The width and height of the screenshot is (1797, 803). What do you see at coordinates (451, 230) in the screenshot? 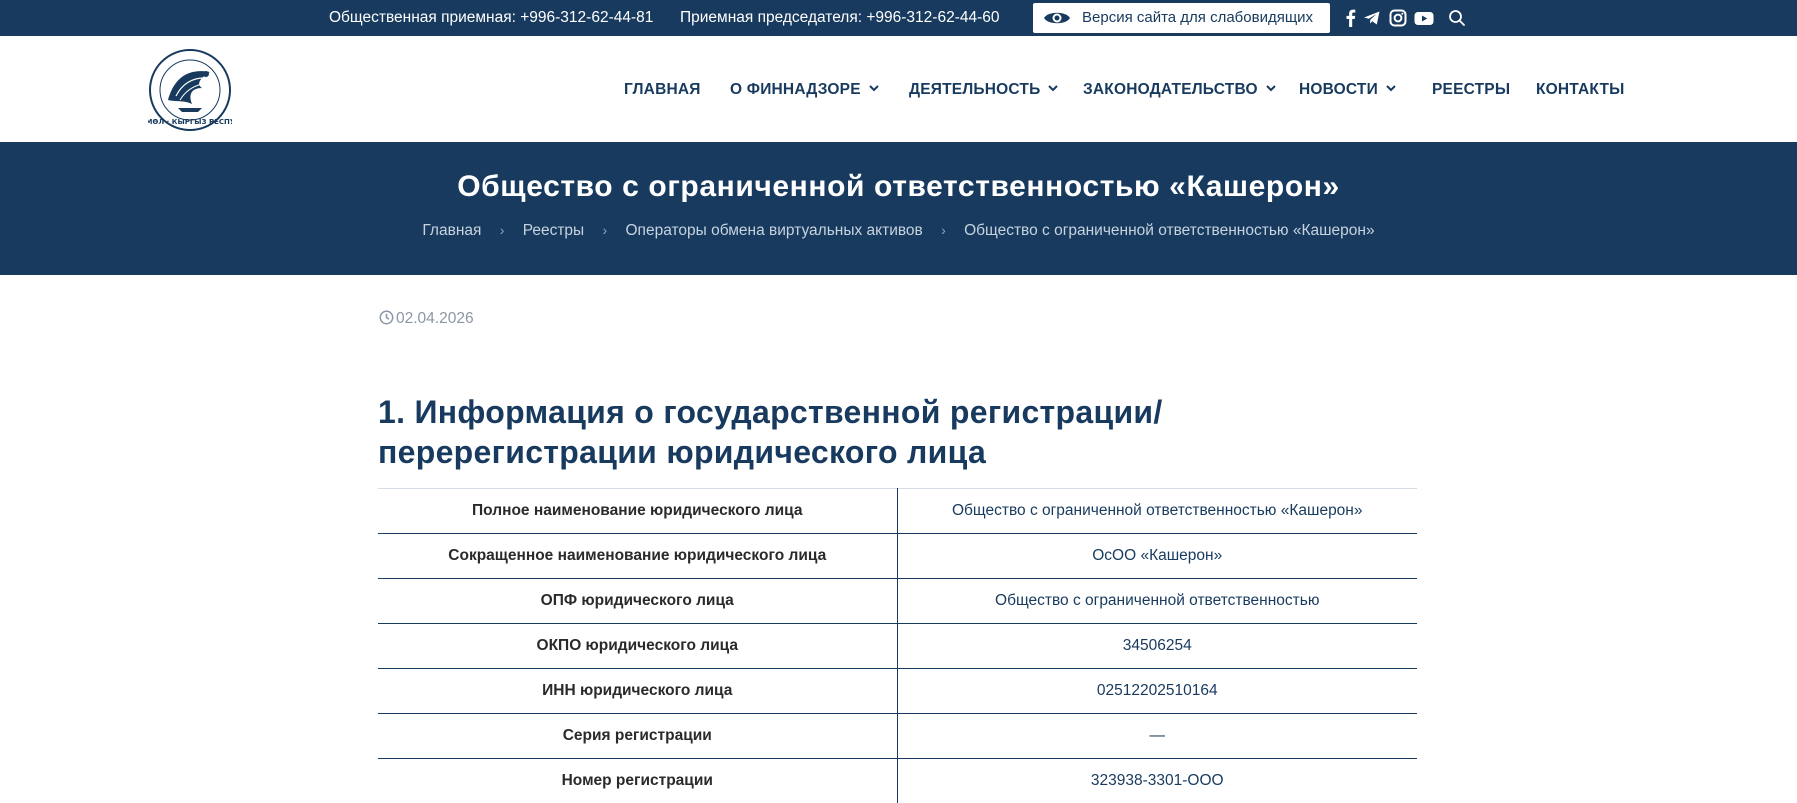
I see `breadcrumb-item-home: Главная` at bounding box center [451, 230].